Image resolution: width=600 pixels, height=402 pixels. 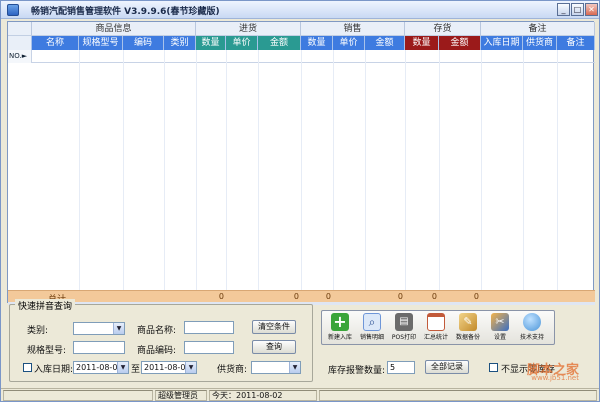 I want to click on status-user: 超级管理员, so click(x=181, y=395).